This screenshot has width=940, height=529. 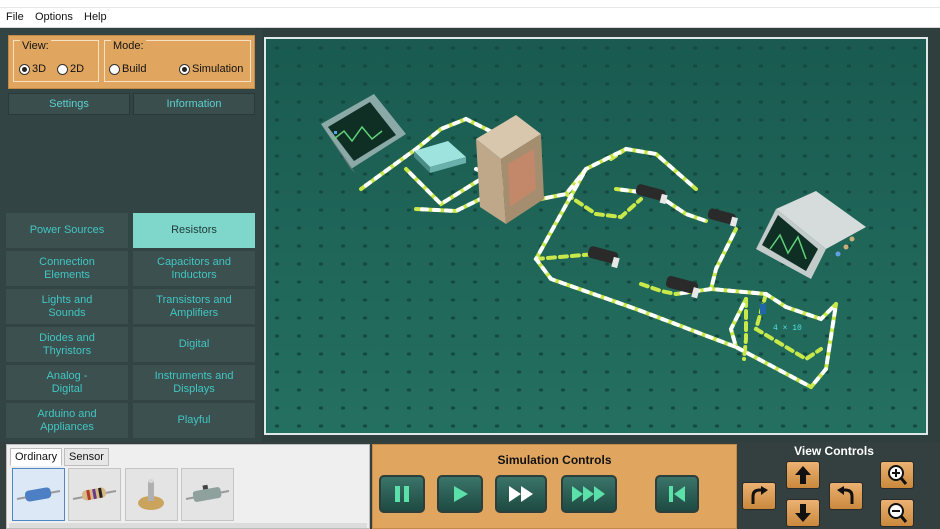 What do you see at coordinates (69, 104) in the screenshot?
I see `settings-button: Settings` at bounding box center [69, 104].